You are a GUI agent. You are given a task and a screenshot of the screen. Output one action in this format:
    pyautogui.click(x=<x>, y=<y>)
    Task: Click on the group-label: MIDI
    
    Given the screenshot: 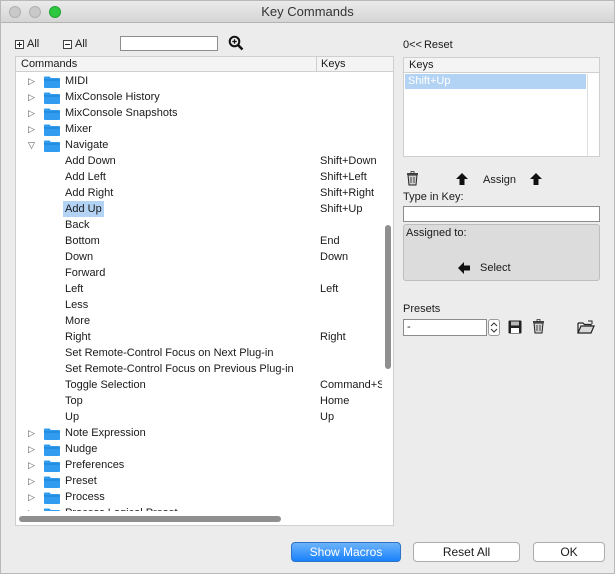 What is the action you would take?
    pyautogui.click(x=77, y=81)
    